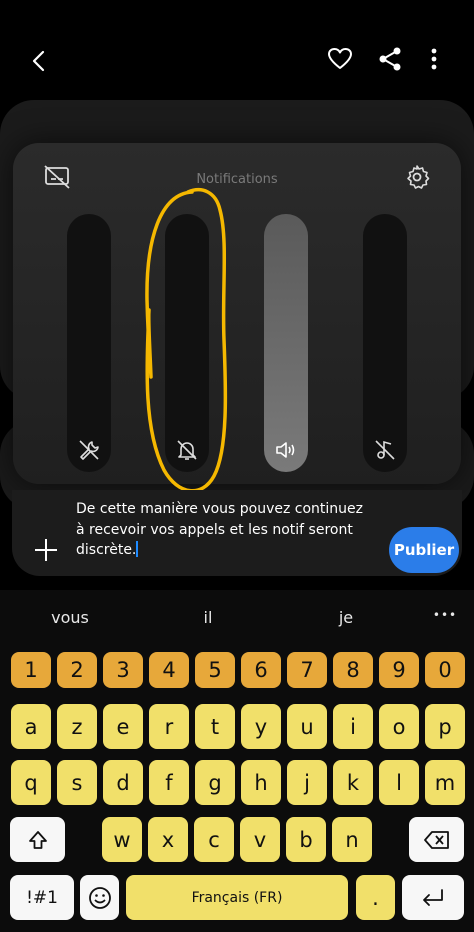 This screenshot has height=932, width=474. Describe the element at coordinates (77, 726) in the screenshot. I see `letter-key-z: z` at that location.